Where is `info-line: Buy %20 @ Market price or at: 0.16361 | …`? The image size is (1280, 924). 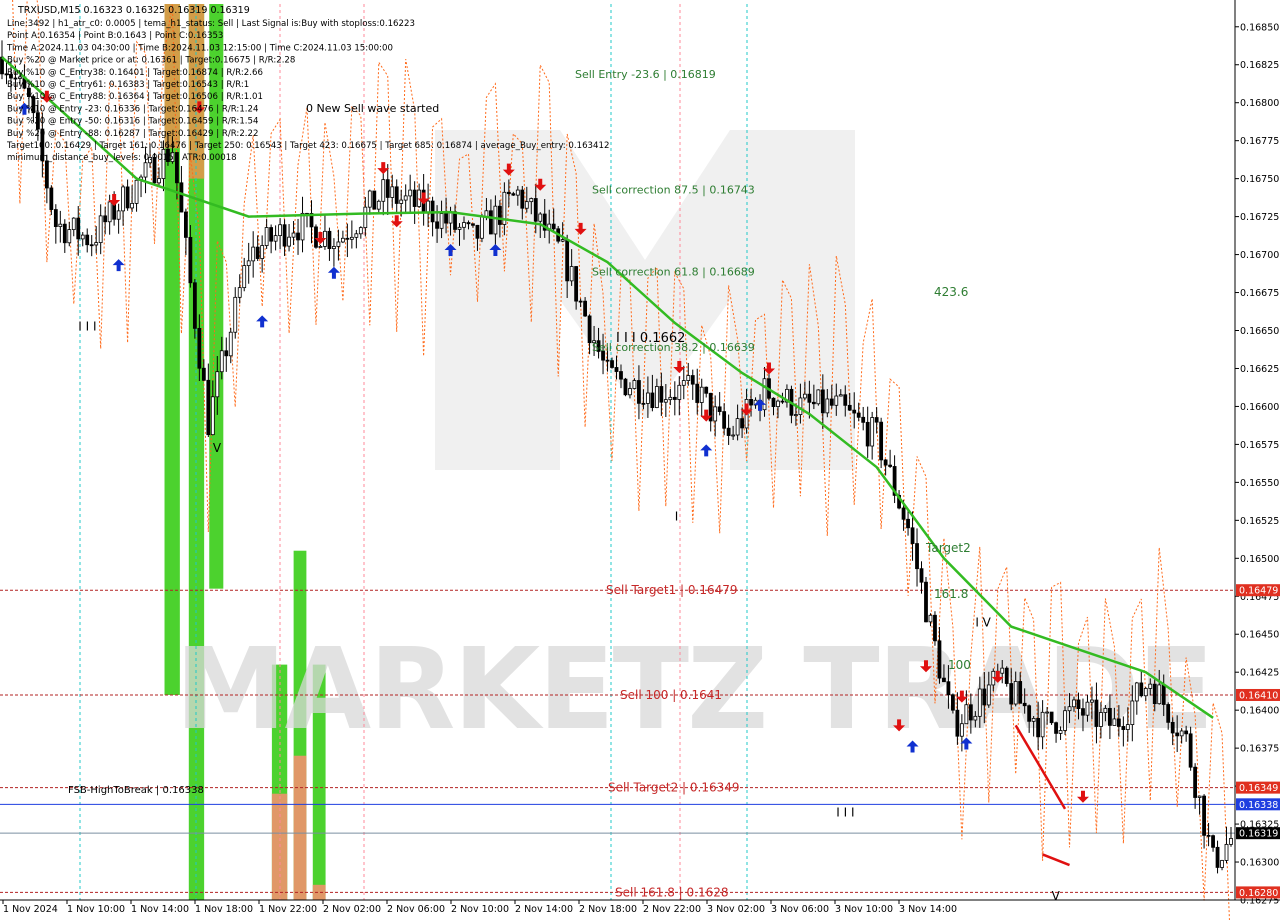
info-line: Buy %20 @ Market price or at: 0.16361 | … is located at coordinates (151, 61).